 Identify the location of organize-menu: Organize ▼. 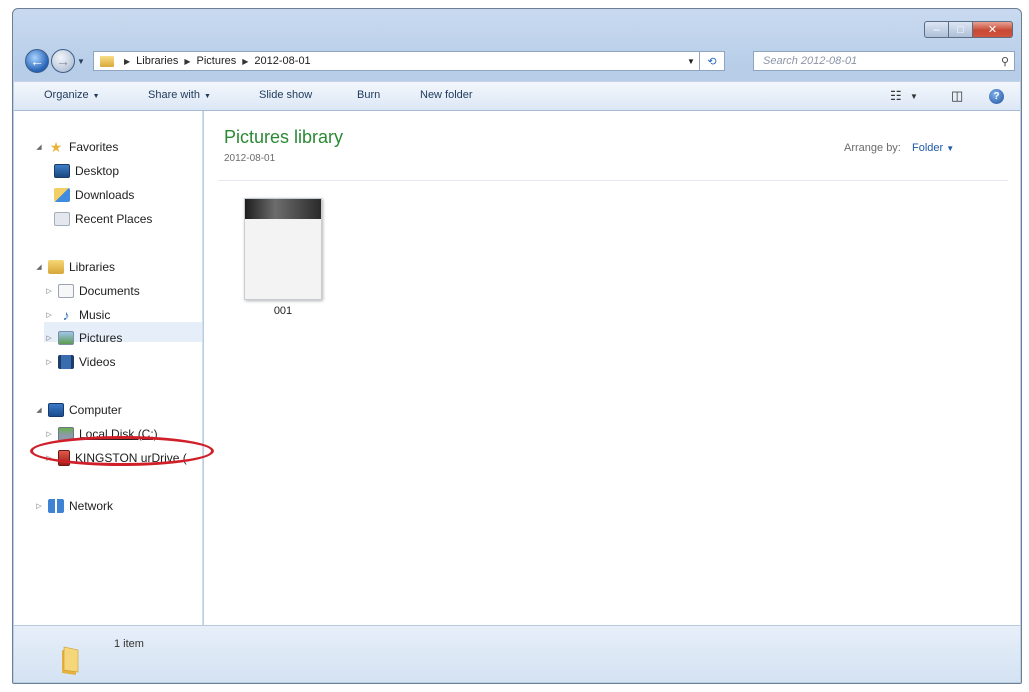
(72, 95).